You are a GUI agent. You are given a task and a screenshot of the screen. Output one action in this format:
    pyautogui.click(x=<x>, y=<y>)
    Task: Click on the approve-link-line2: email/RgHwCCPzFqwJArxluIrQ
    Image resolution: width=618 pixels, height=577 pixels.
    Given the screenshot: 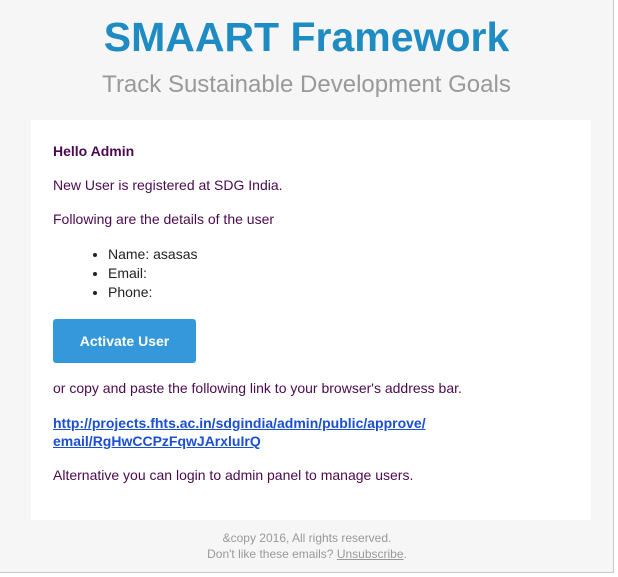 What is the action you would take?
    pyautogui.click(x=157, y=441)
    